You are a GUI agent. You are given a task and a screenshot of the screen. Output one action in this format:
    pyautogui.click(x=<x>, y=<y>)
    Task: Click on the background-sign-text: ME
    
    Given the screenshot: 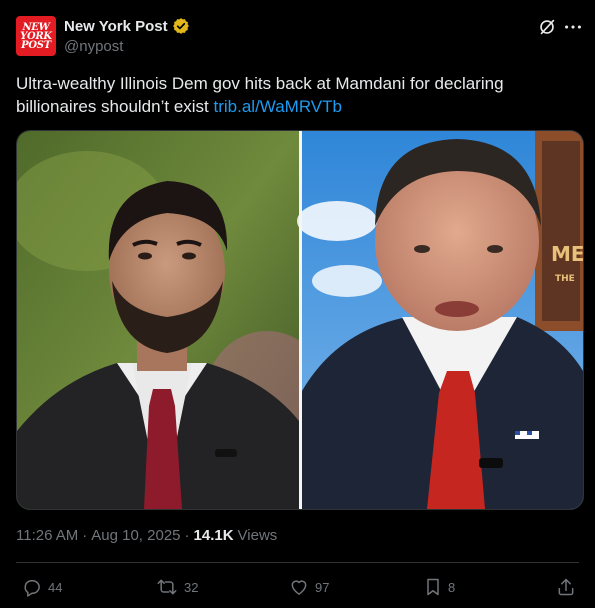 What is the action you would take?
    pyautogui.click(x=567, y=254)
    